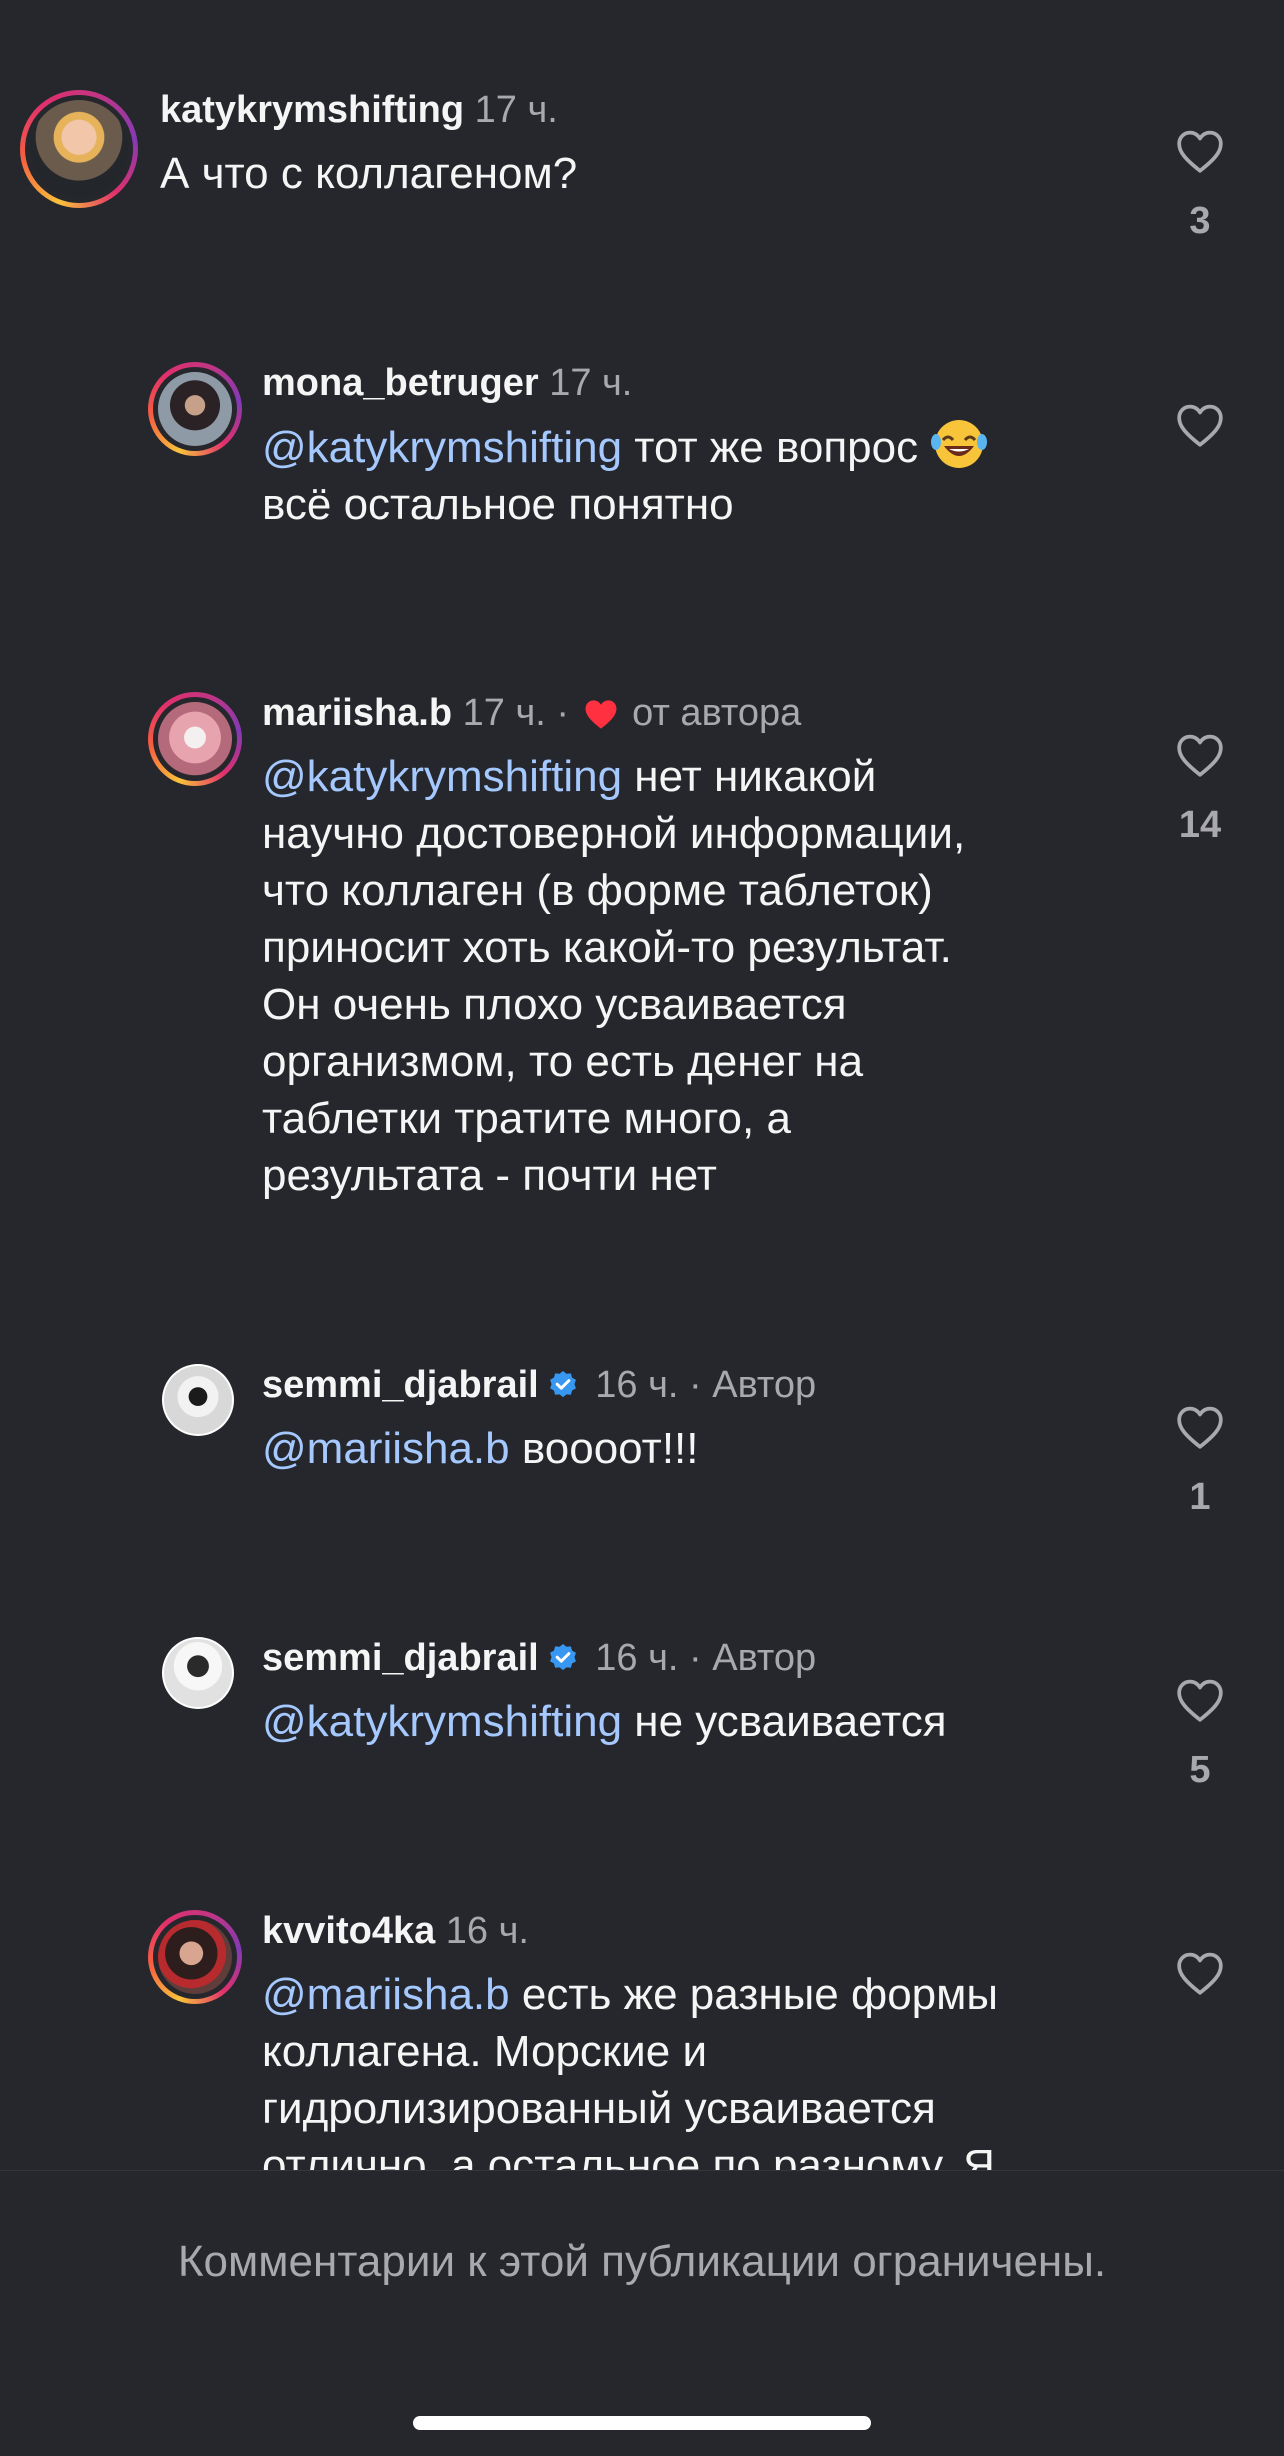 This screenshot has width=1284, height=2456. I want to click on author-liked-heart-icon, so click(601, 714).